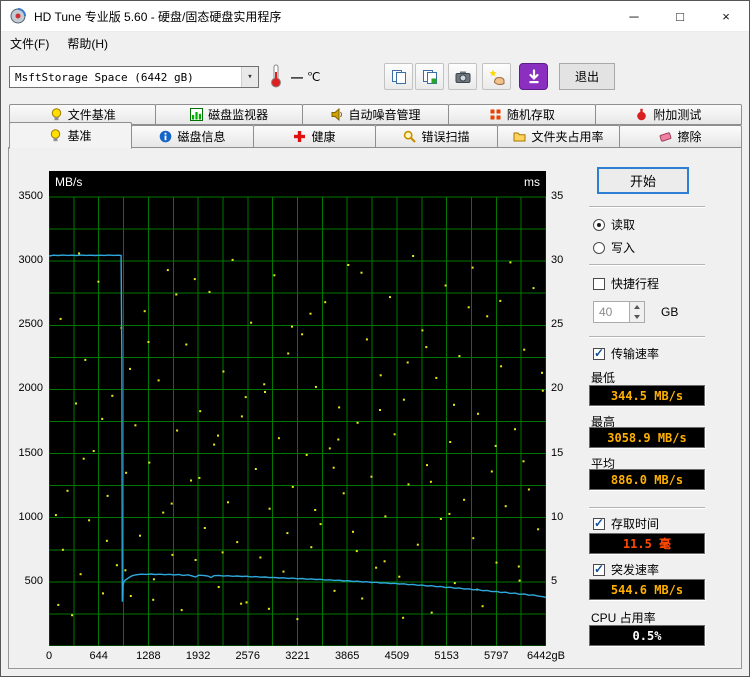 This screenshot has height=677, width=750. Describe the element at coordinates (677, 115) in the screenshot. I see `tab-label: 附加测试` at that location.